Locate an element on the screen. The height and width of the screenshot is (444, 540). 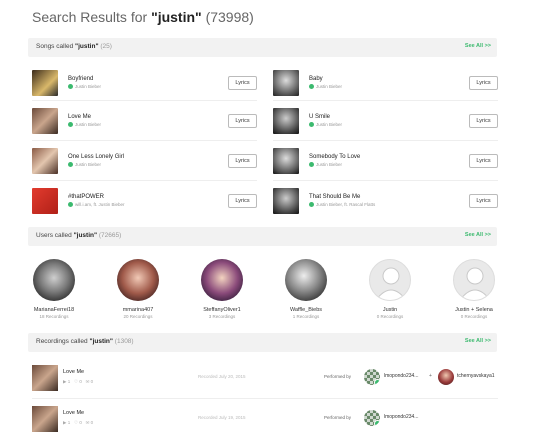
songs-see-all-link: See All >> is located at coordinates (478, 46).